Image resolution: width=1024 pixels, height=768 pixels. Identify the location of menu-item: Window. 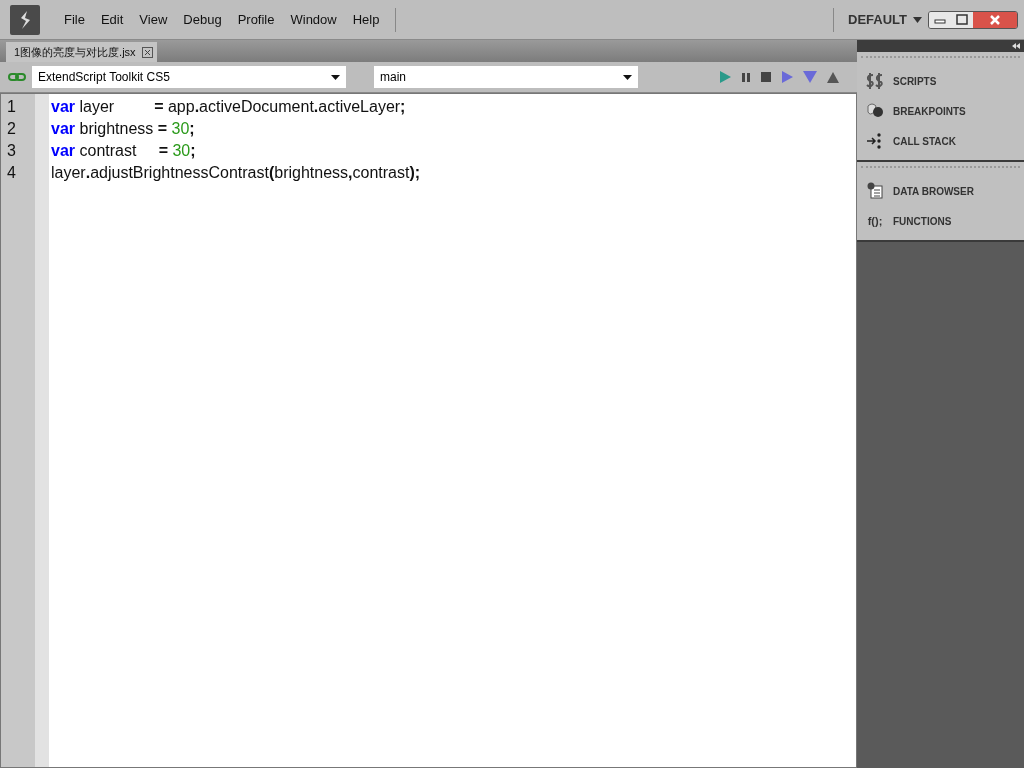
(313, 19).